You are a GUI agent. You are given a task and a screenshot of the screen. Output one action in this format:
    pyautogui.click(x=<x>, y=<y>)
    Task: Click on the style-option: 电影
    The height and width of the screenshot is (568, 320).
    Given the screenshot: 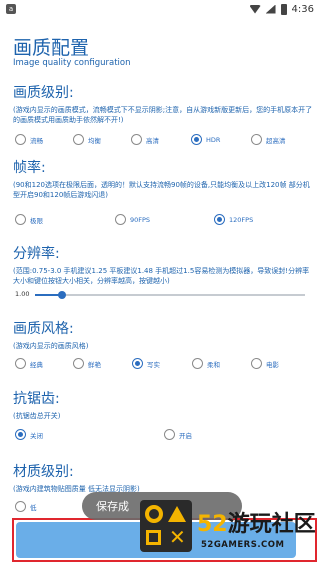 What is the action you would take?
    pyautogui.click(x=276, y=363)
    